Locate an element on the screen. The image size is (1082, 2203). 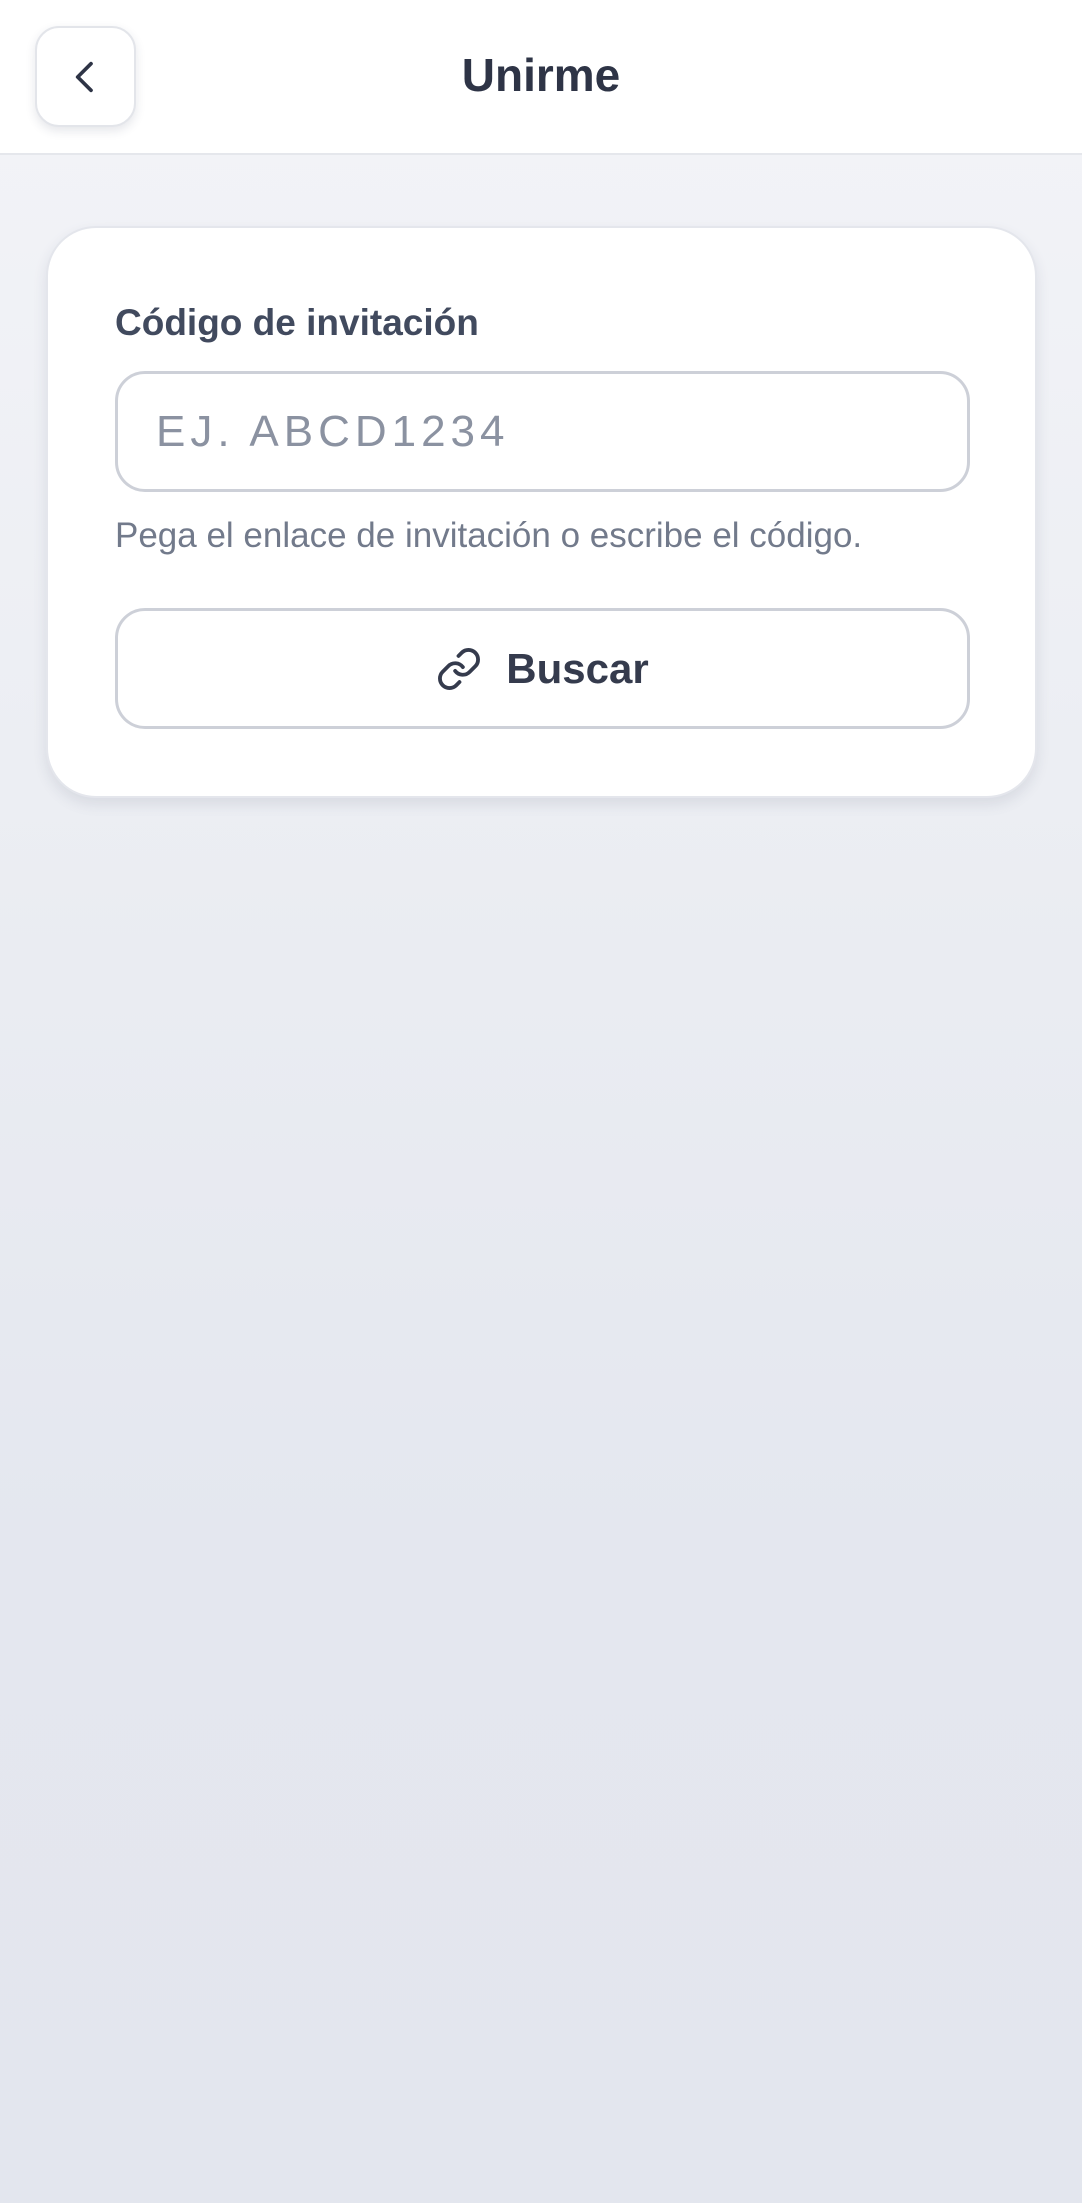
top-bar: Unirme is located at coordinates (541, 77).